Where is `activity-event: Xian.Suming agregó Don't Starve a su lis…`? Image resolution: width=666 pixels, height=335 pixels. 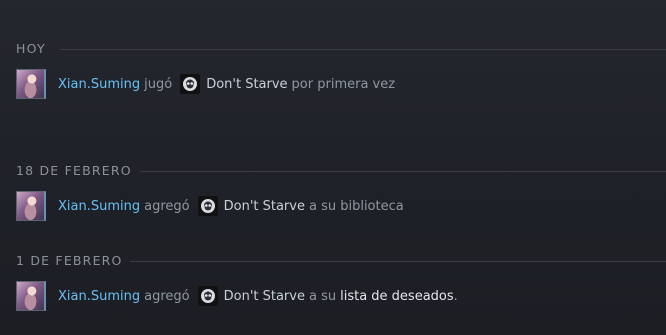
activity-event: Xian.Suming agregó Don't Starve a su lis… is located at coordinates (237, 296).